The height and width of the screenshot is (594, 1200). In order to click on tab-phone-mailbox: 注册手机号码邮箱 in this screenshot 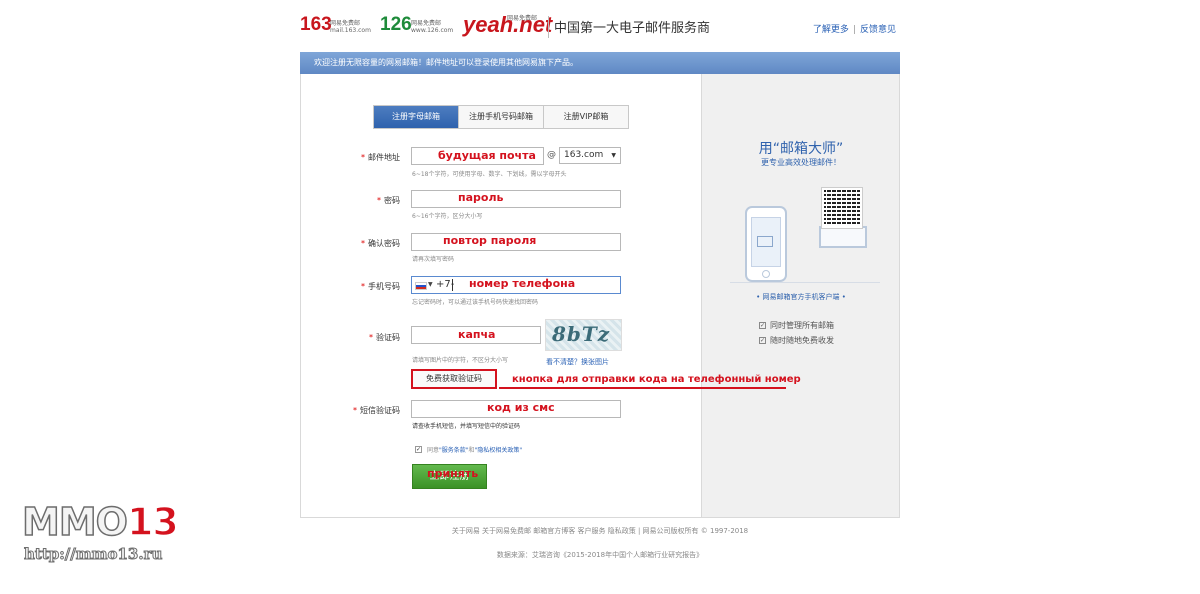, I will do `click(500, 117)`.